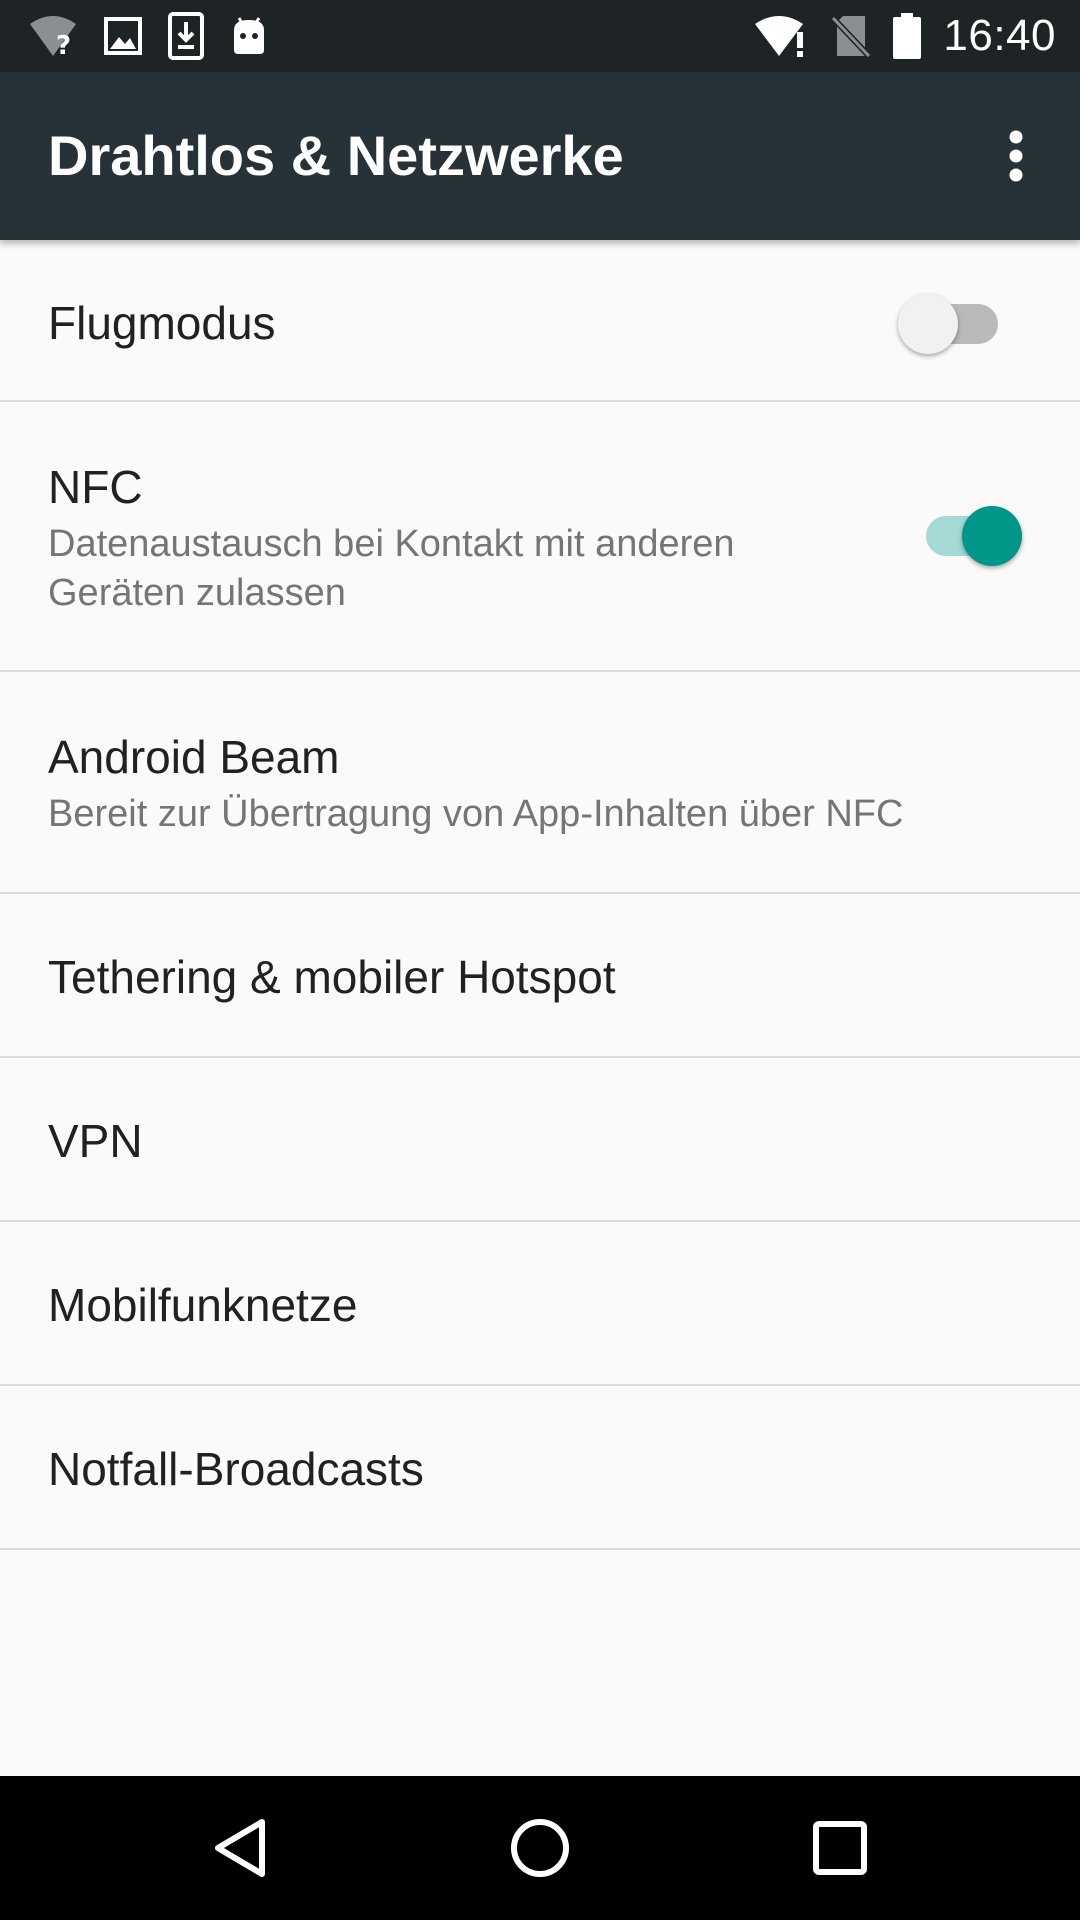 The height and width of the screenshot is (1920, 1080). Describe the element at coordinates (249, 35) in the screenshot. I see `android-icon` at that location.